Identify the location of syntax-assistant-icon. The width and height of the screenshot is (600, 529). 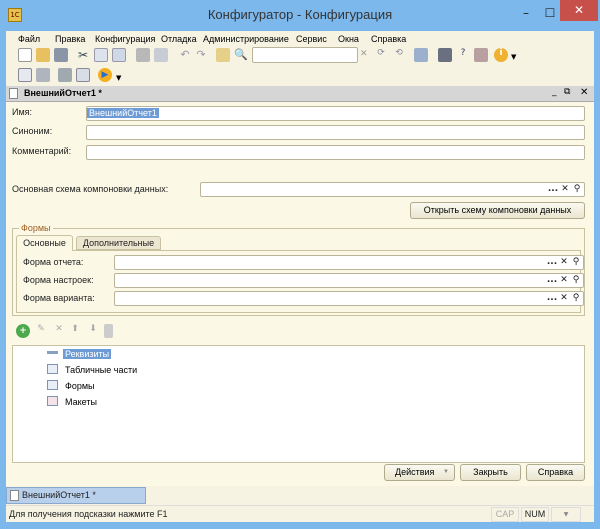
(445, 55).